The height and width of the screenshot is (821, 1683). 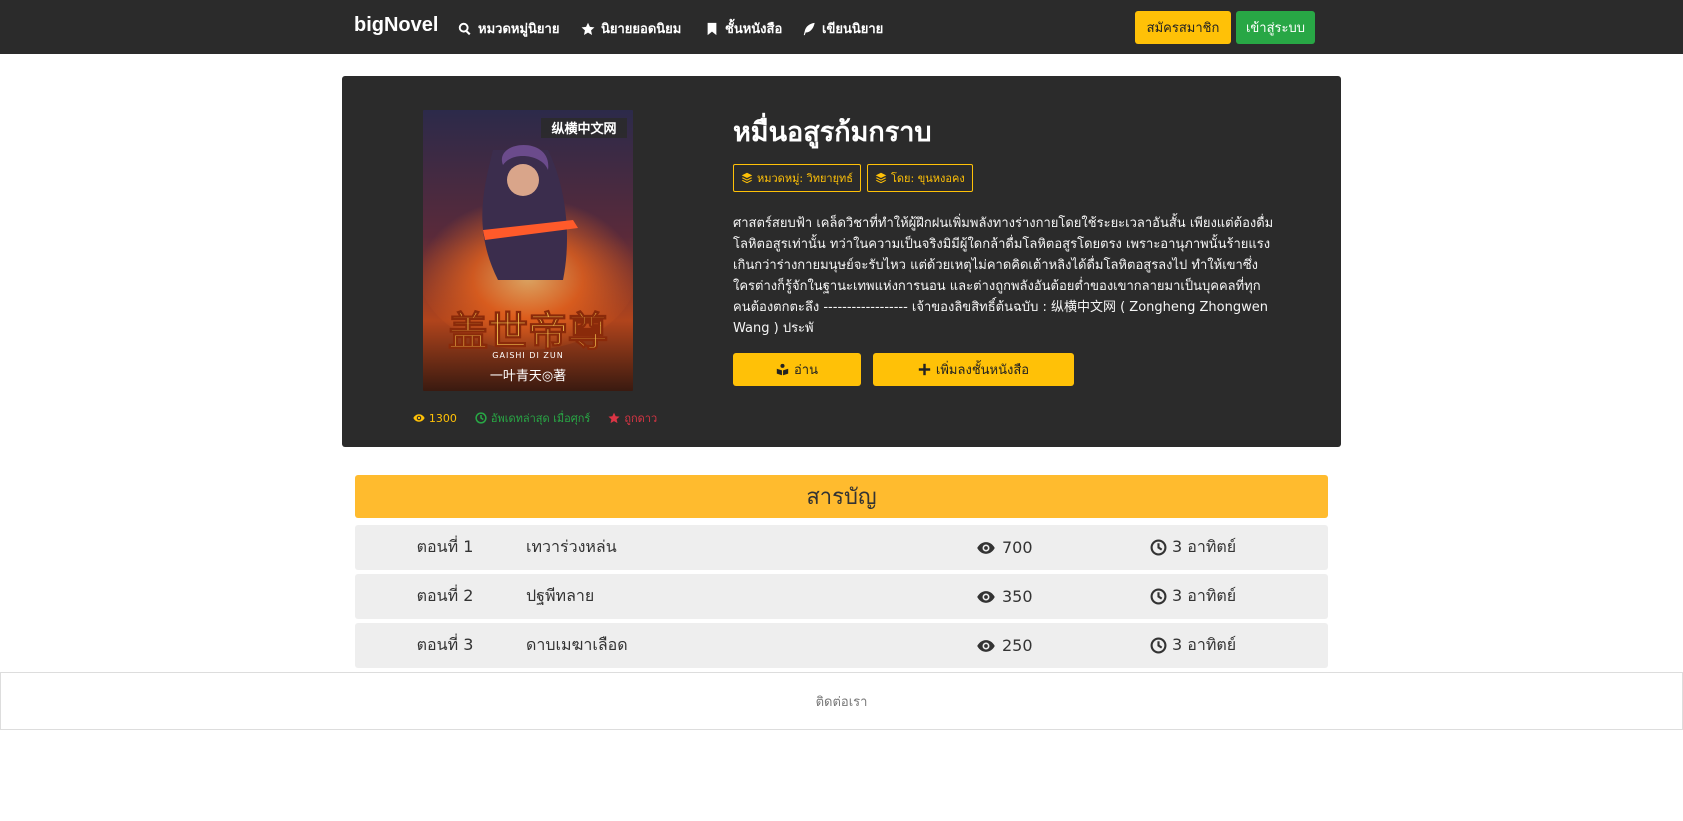 I want to click on add-to-shelf-button: เพิ่มลงชั้นหนังสือ, so click(x=973, y=369).